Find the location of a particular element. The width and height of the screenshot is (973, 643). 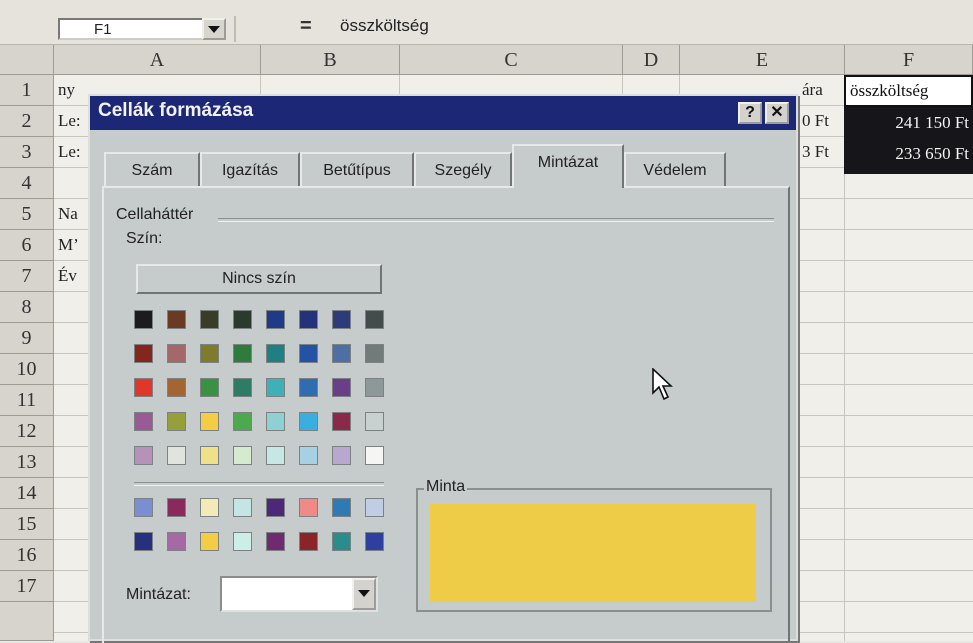

cell-e3: 3 Ft is located at coordinates (822, 152).